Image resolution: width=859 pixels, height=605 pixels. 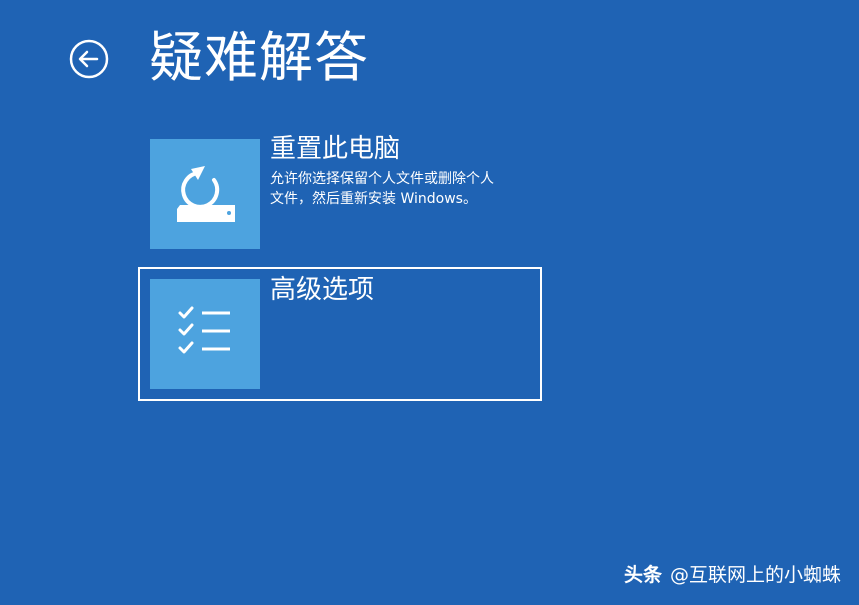 I want to click on advanced-options-tile, so click(x=205, y=334).